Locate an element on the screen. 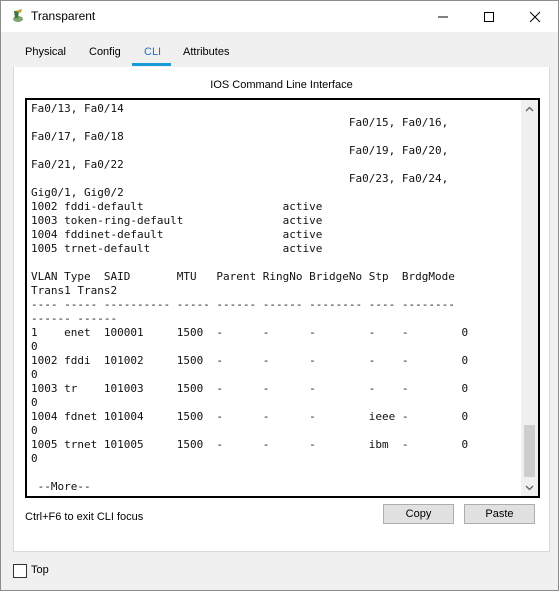  scrollbar-thumb is located at coordinates (529, 451).